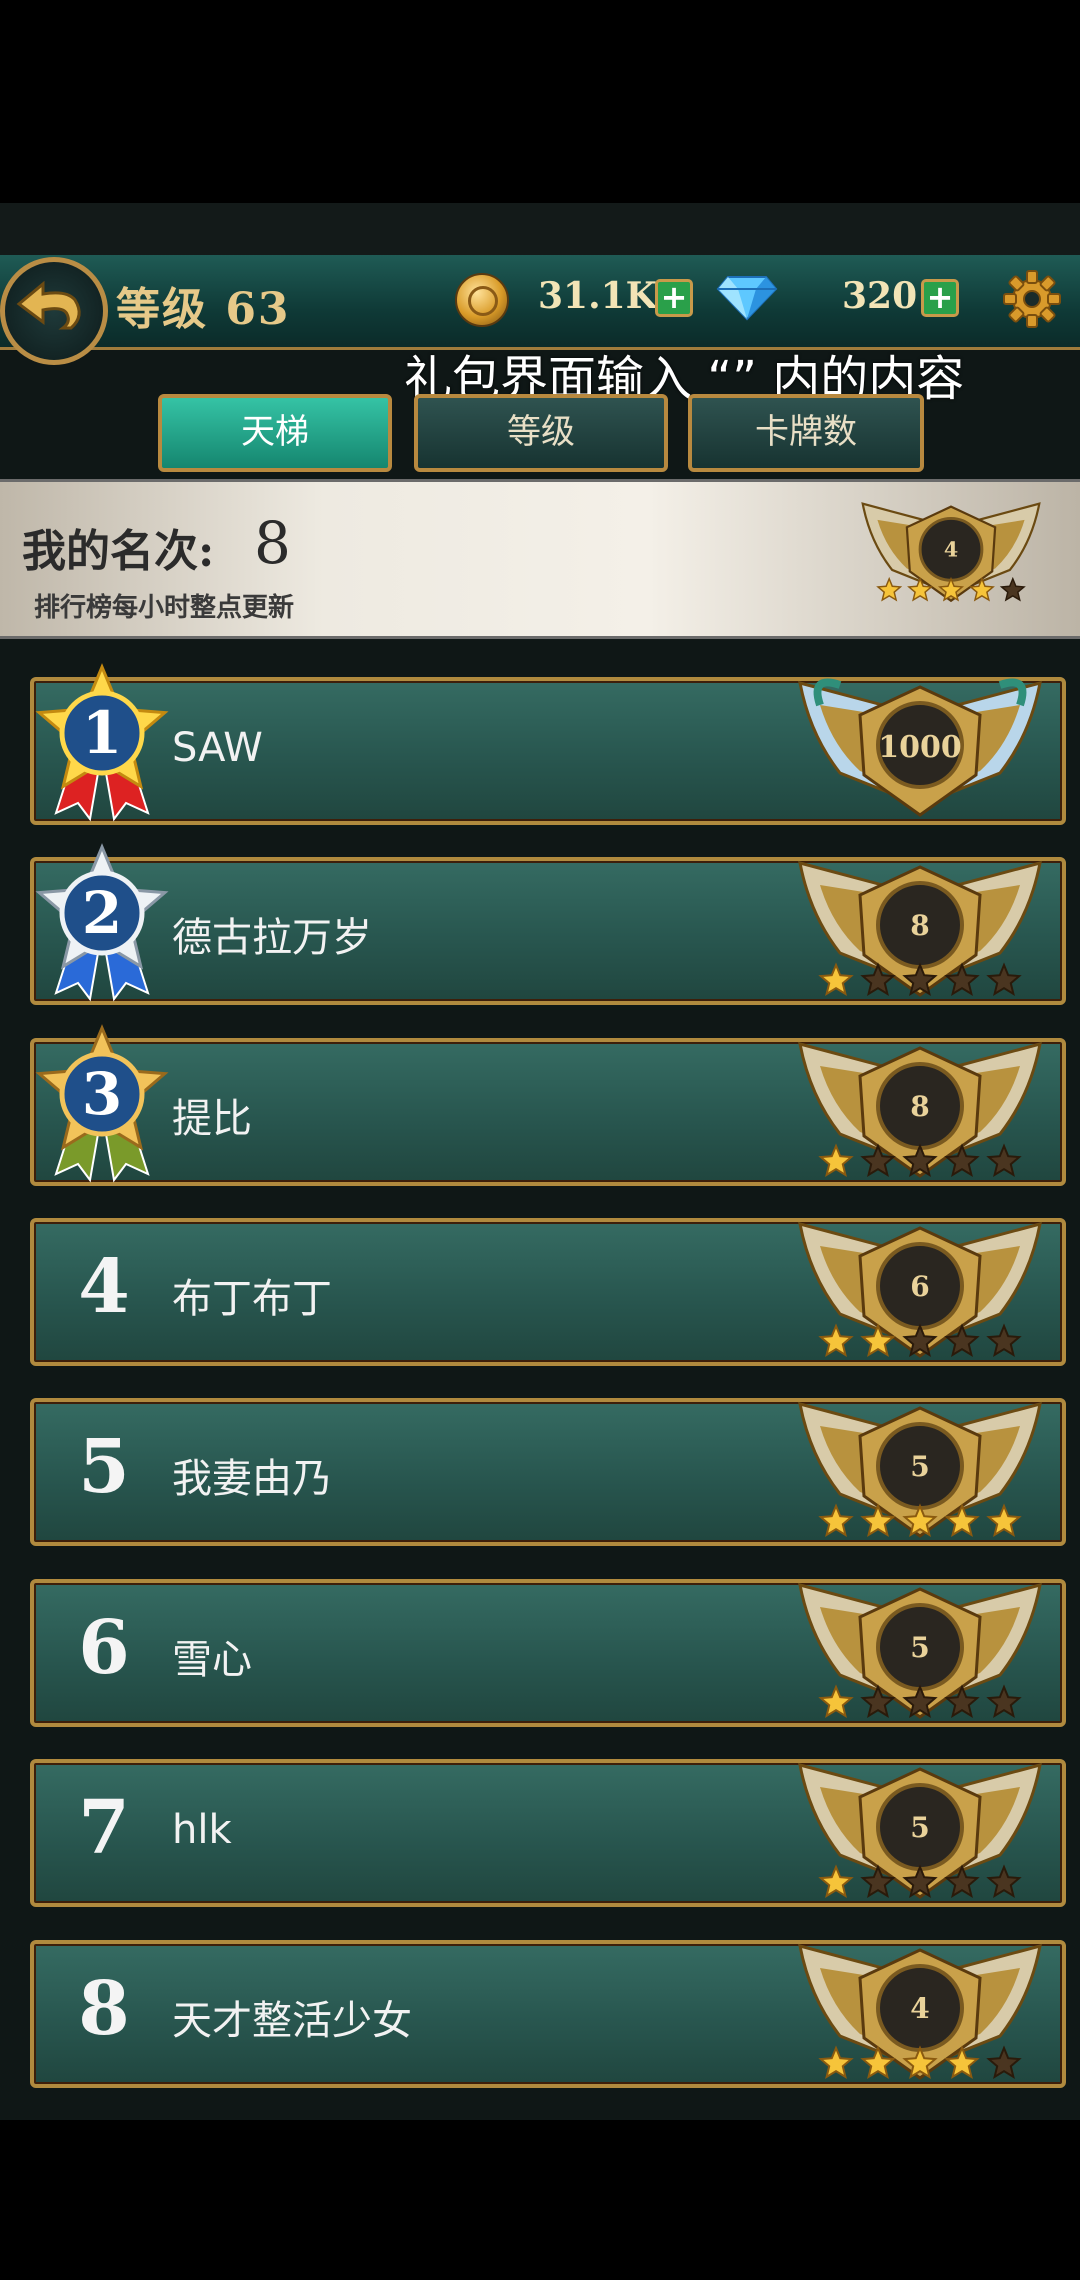  What do you see at coordinates (1032, 299) in the screenshot?
I see `gear-icon` at bounding box center [1032, 299].